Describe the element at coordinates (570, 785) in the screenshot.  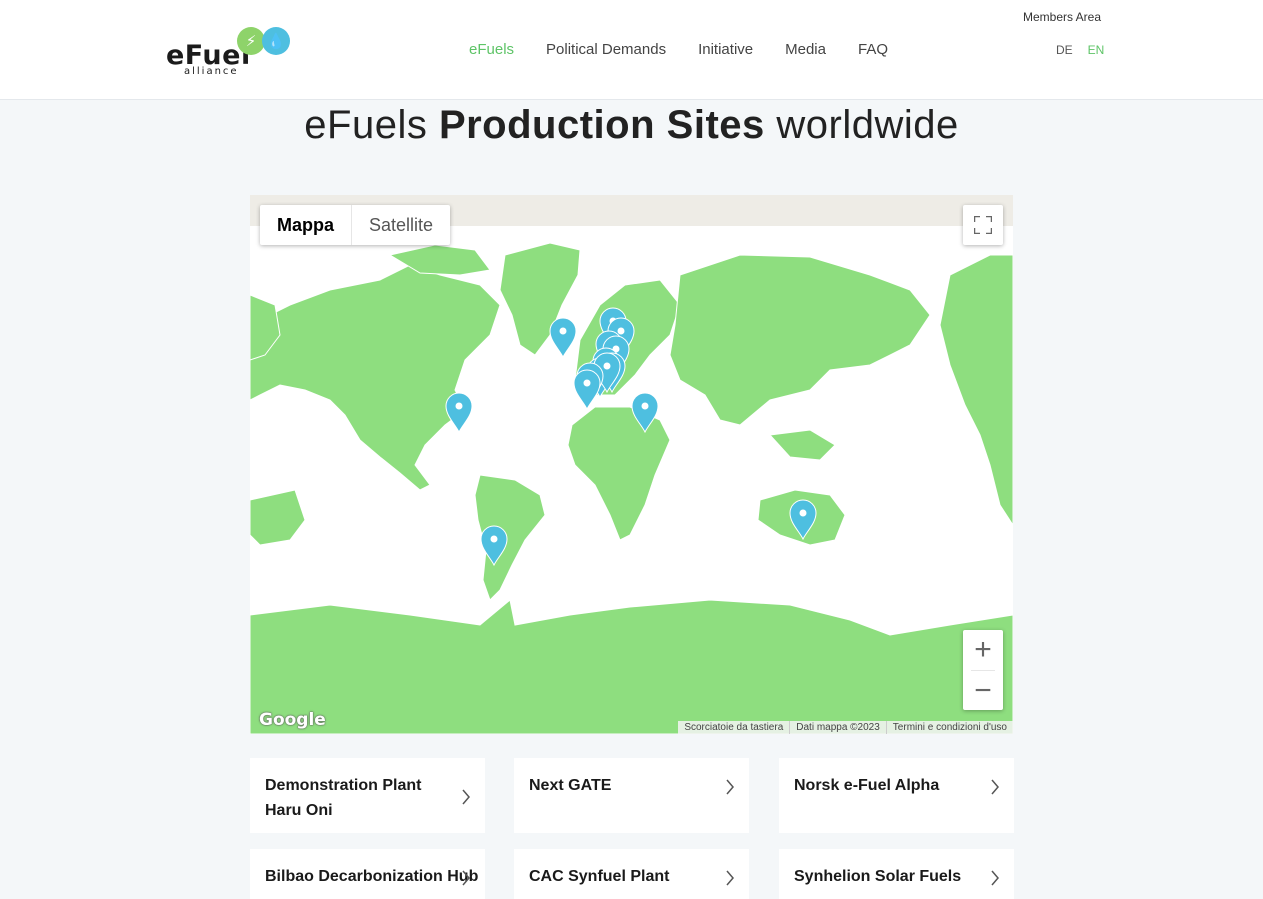
I see `site-card-title: Next GATE` at that location.